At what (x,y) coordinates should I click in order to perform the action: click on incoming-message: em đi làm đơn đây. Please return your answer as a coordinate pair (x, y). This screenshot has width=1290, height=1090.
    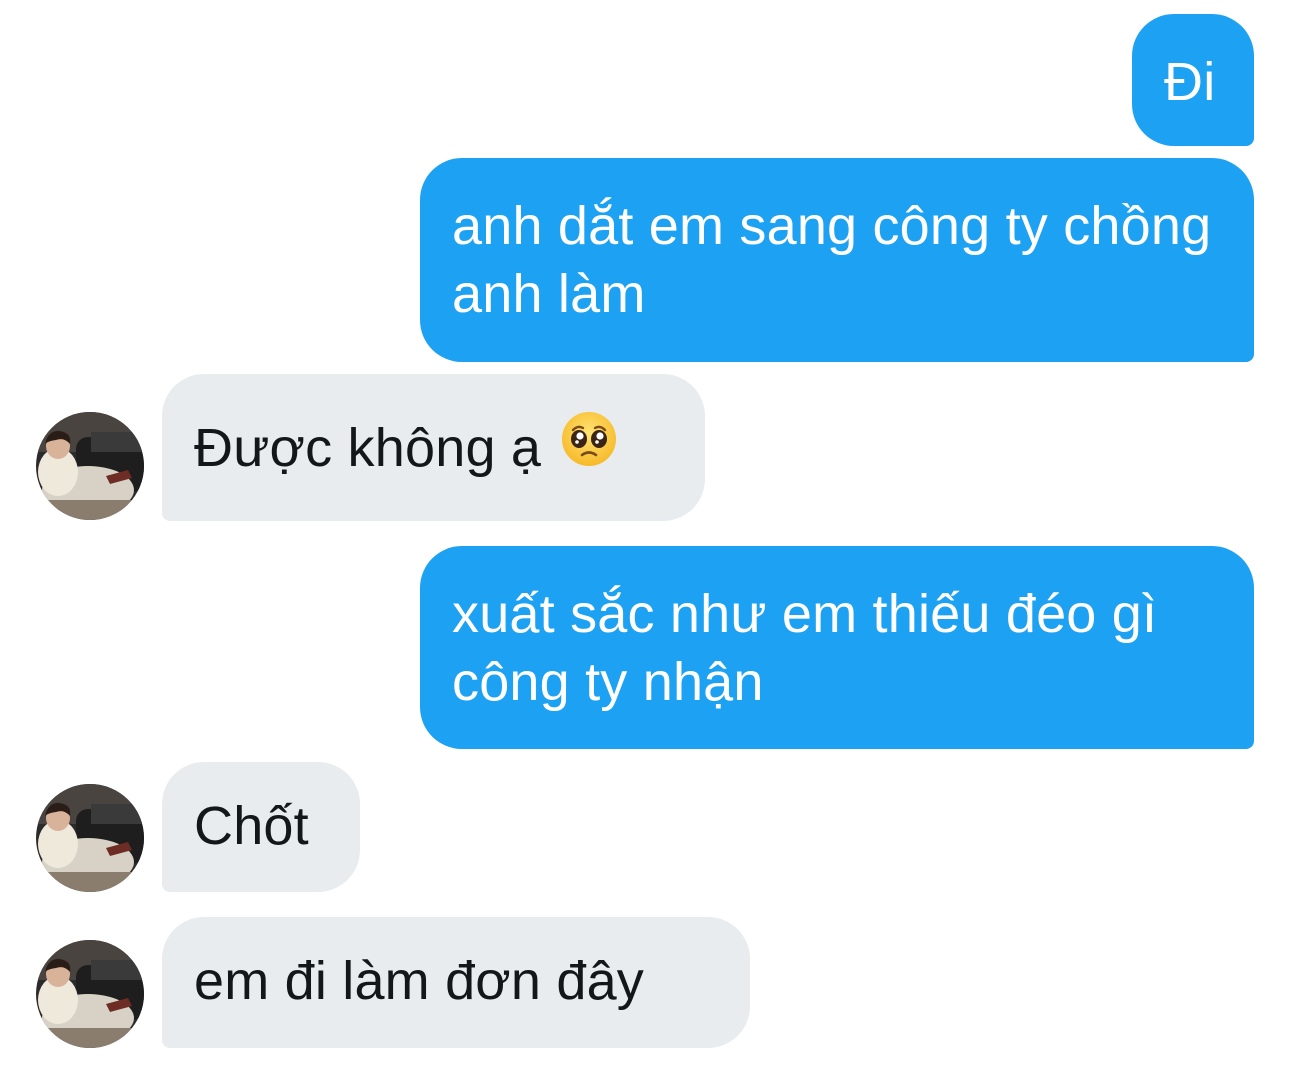
    Looking at the image, I should click on (456, 982).